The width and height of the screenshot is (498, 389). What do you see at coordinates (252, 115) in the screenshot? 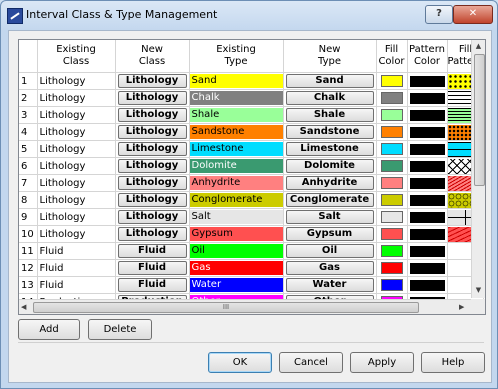
I see `table-row: 3 Lithology Lithology Shale Shale` at bounding box center [252, 115].